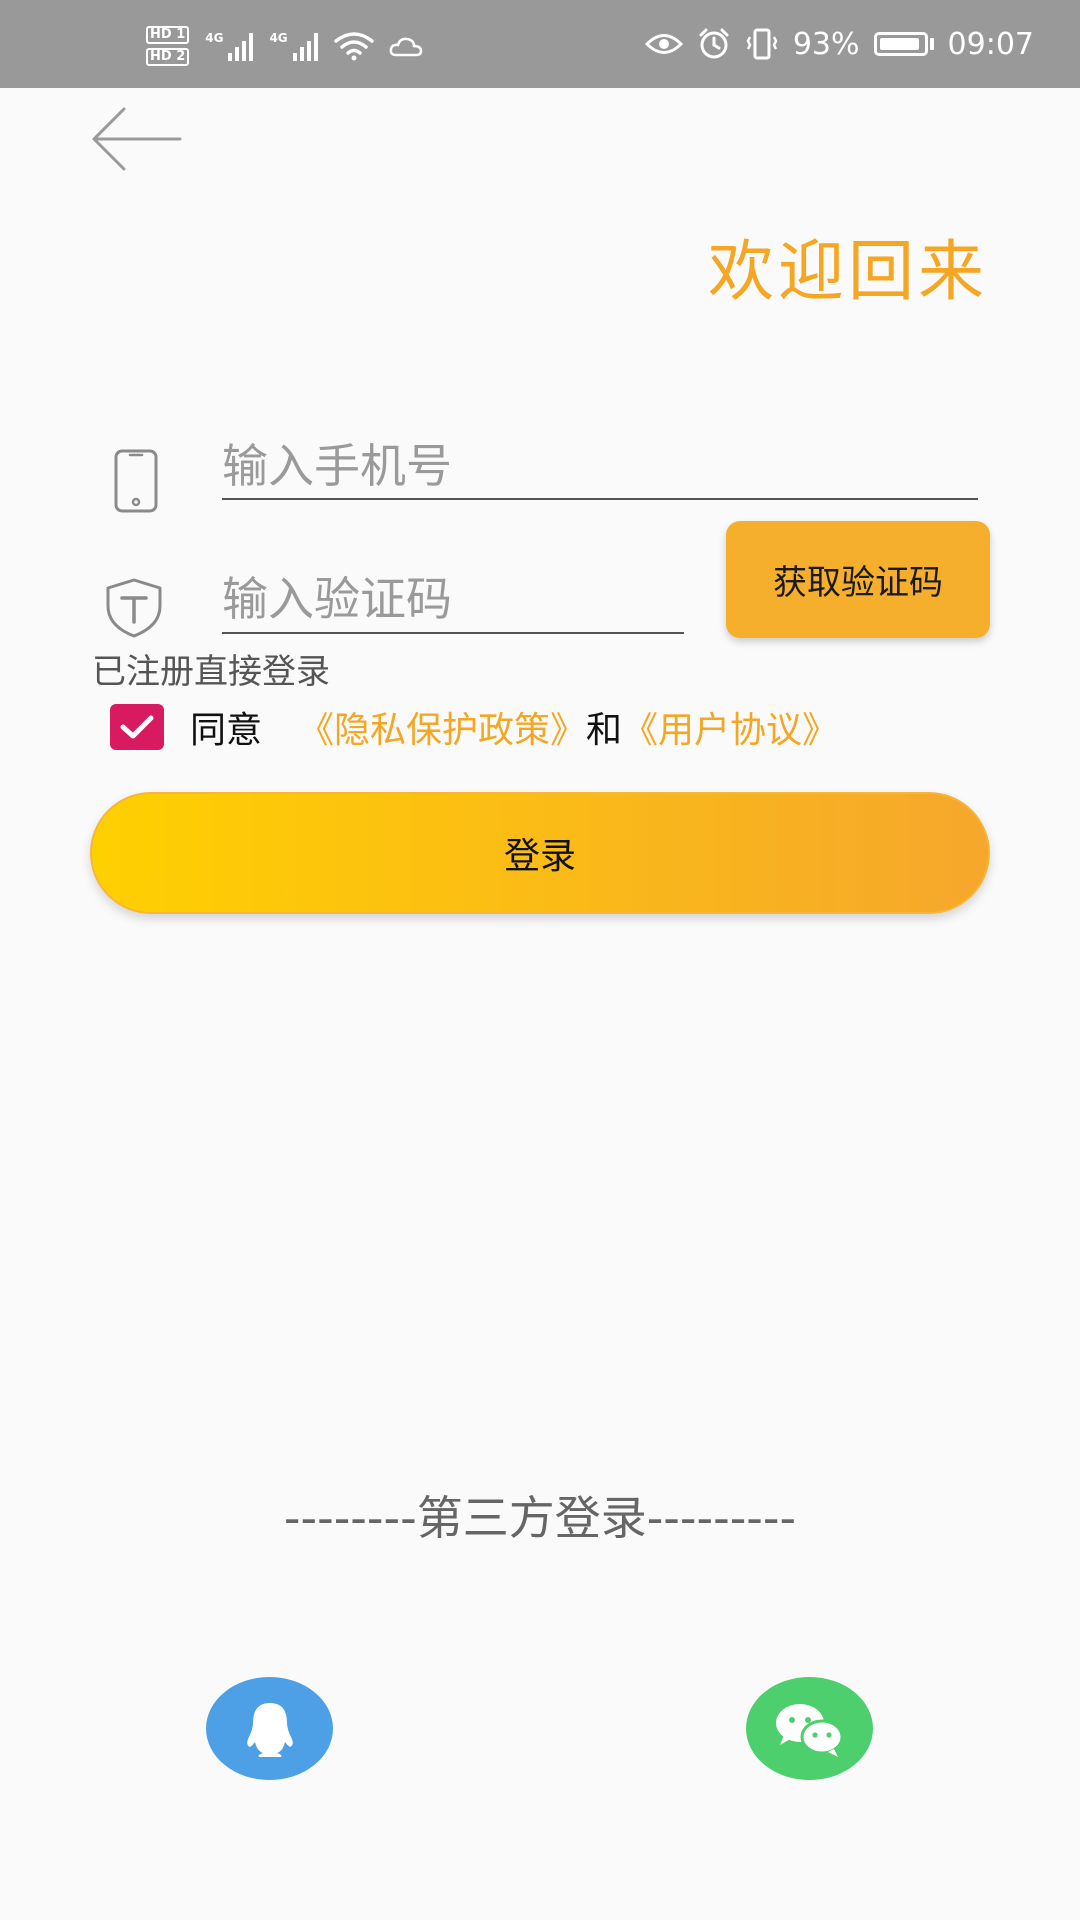  Describe the element at coordinates (405, 47) in the screenshot. I see `cloud-icon` at that location.